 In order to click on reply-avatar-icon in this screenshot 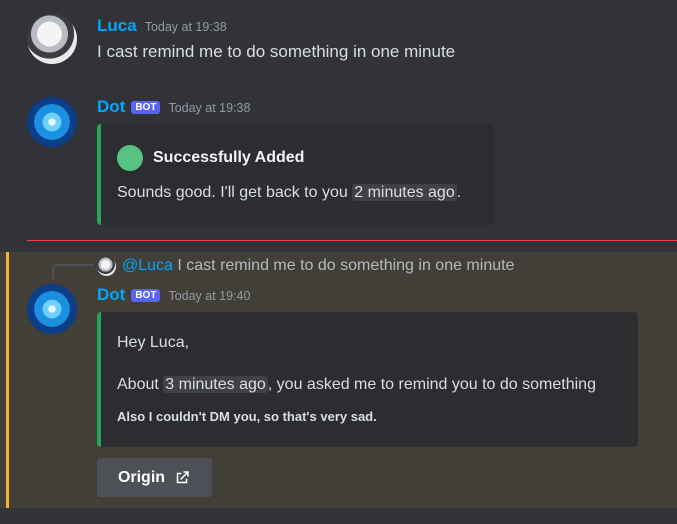, I will do `click(106, 266)`.